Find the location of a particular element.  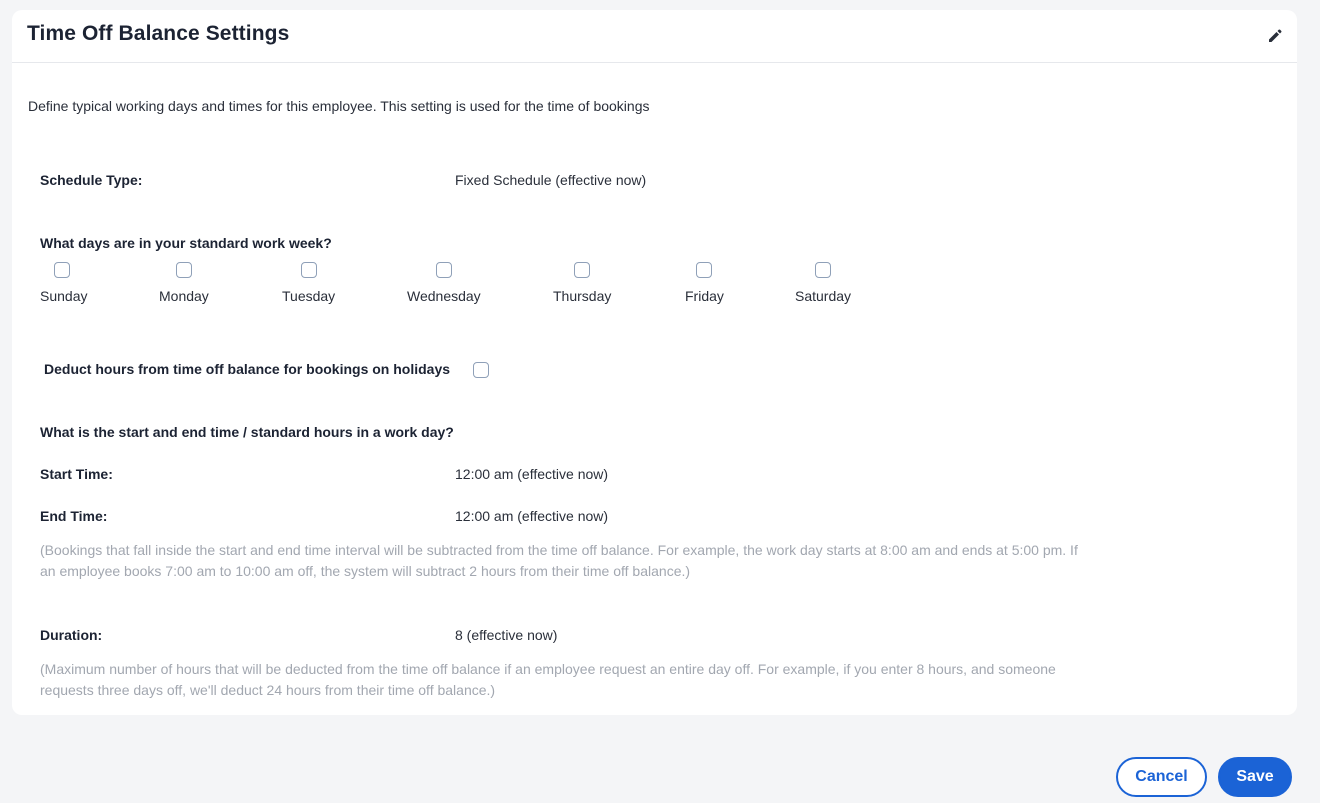

day-tuesday: Tuesday is located at coordinates (308, 283).